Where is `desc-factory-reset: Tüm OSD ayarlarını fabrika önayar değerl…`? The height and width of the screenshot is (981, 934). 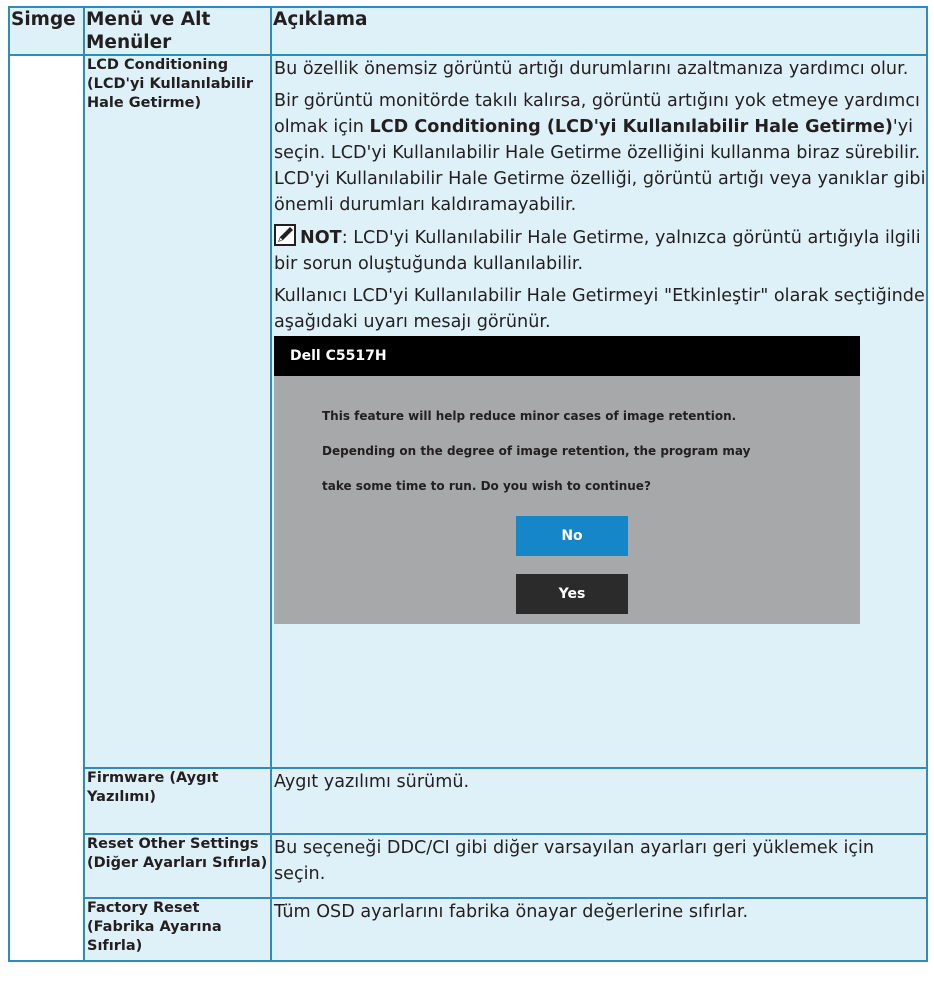
desc-factory-reset: Tüm OSD ayarlarını fabrika önayar değerl… is located at coordinates (599, 929).